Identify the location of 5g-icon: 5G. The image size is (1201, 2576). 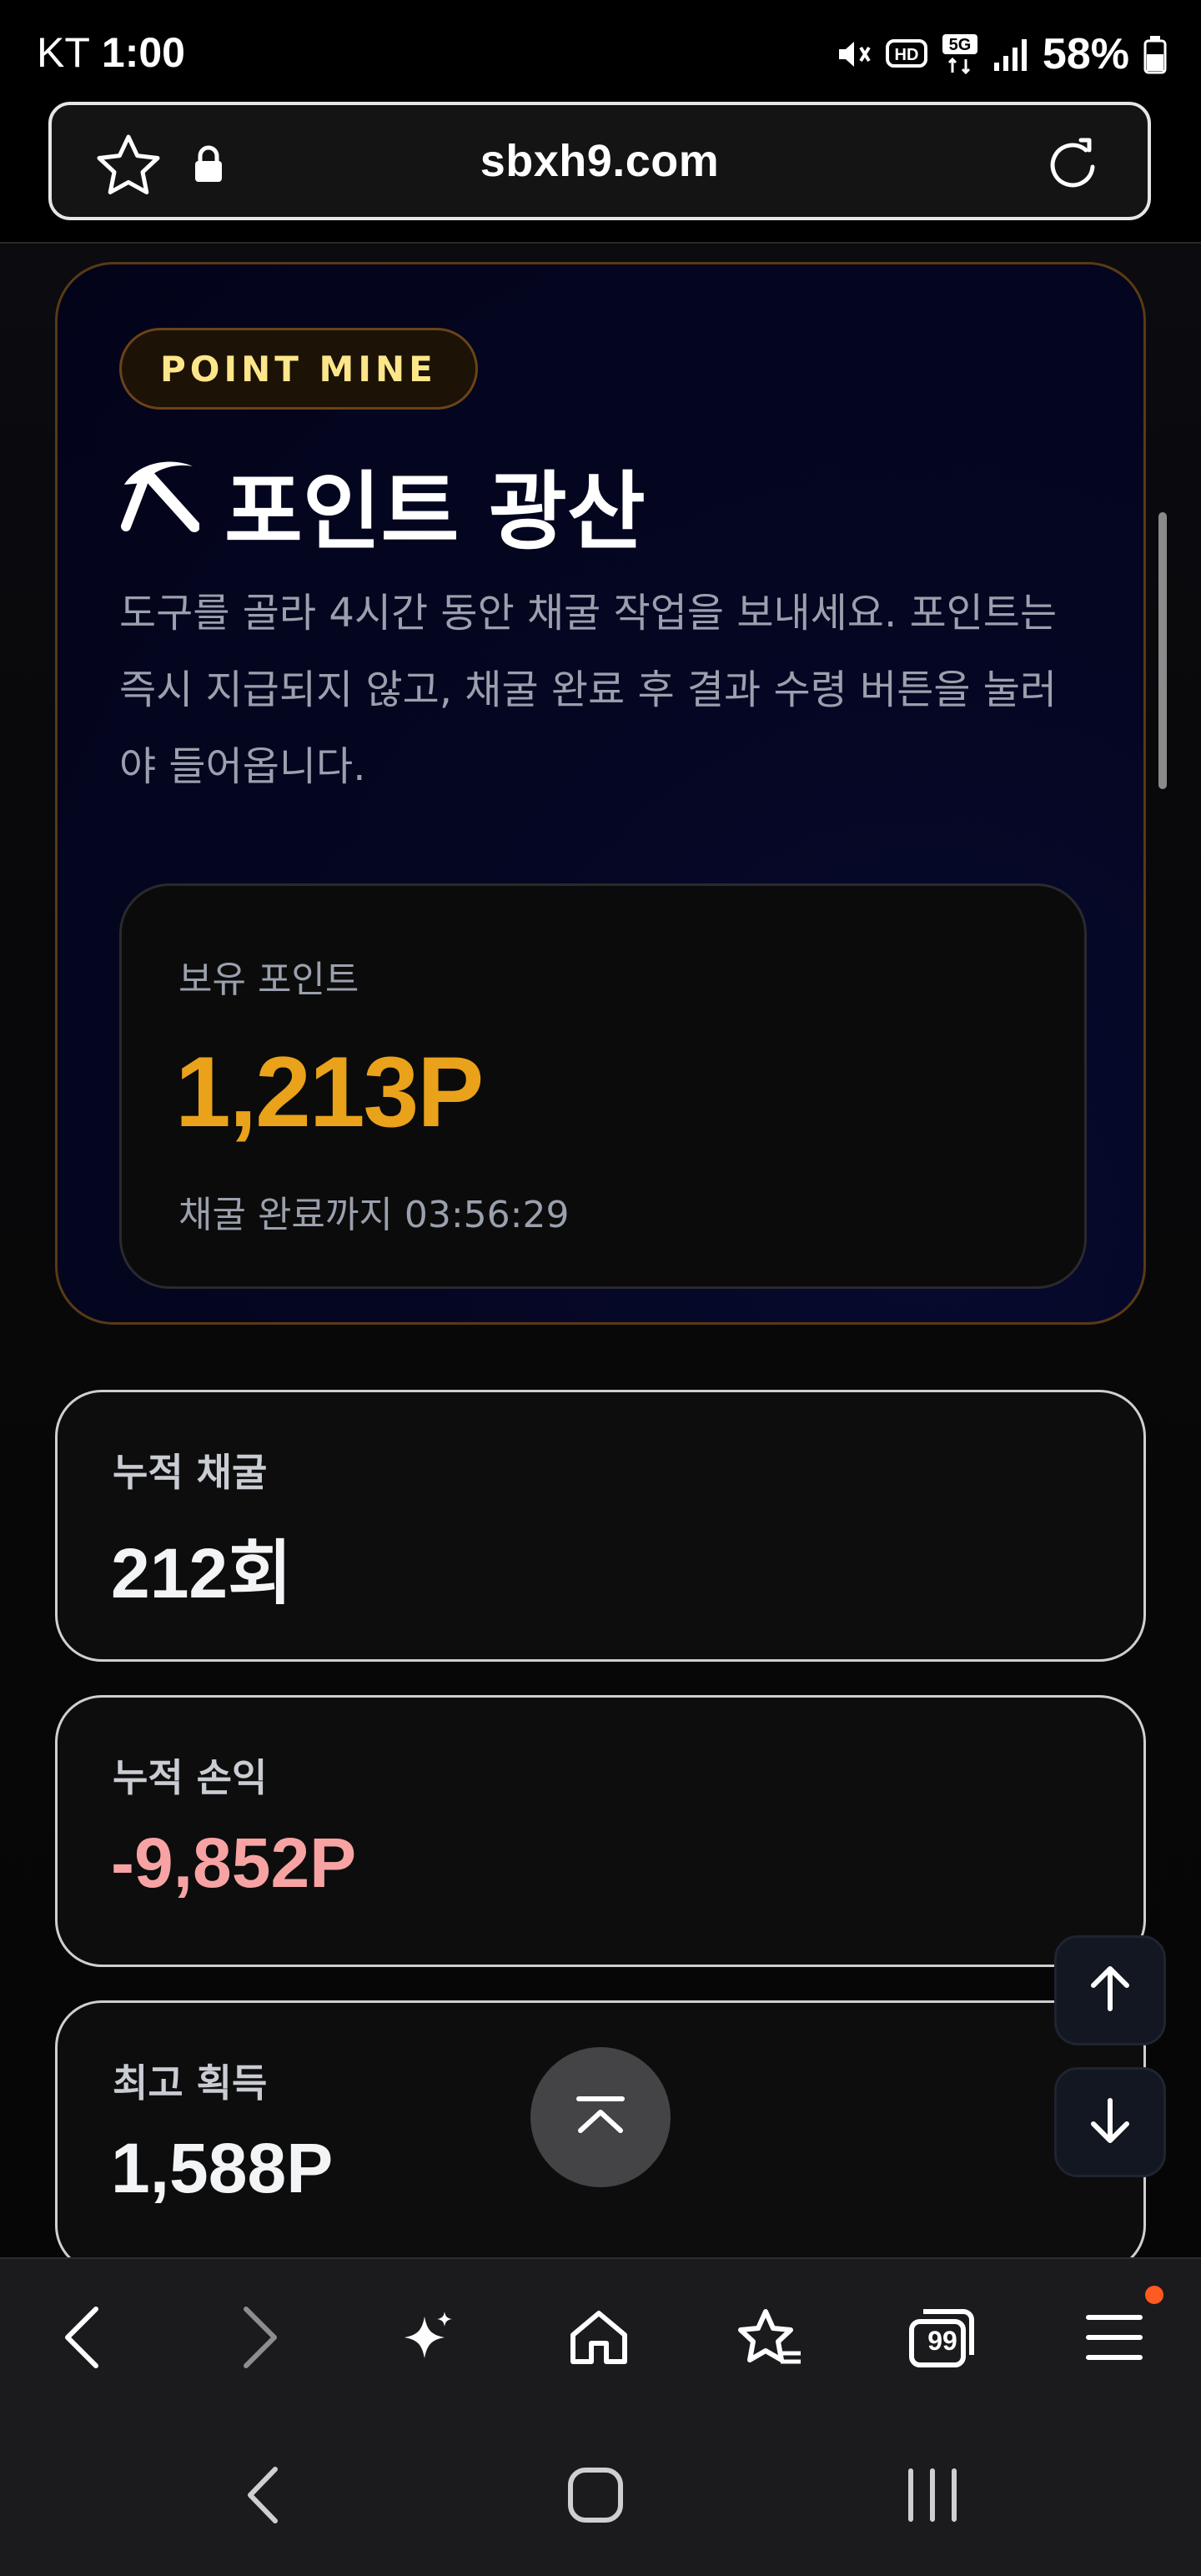
(960, 54).